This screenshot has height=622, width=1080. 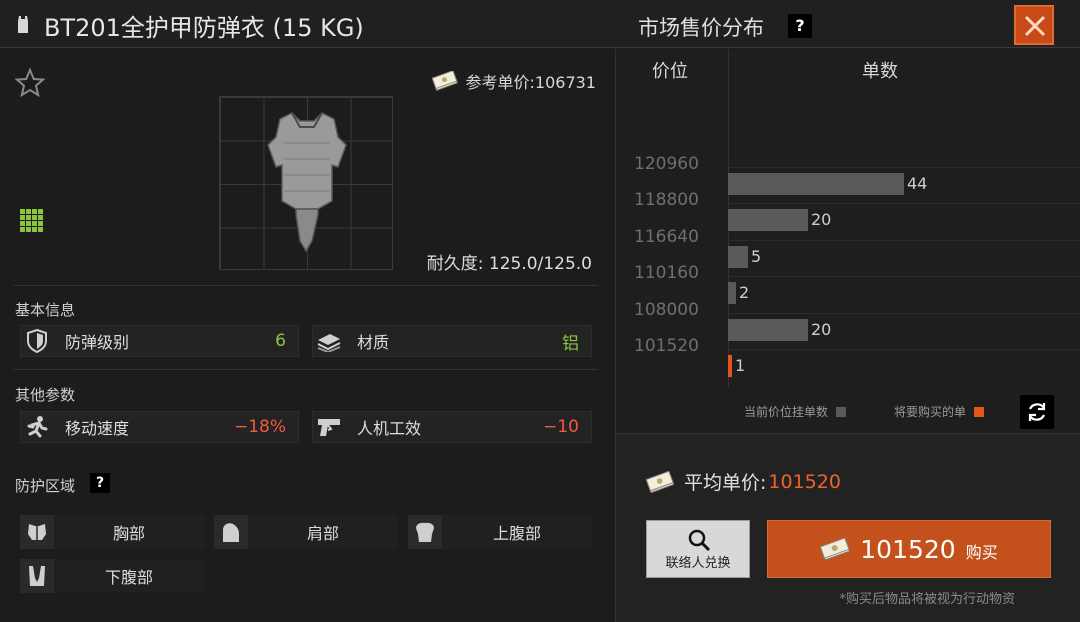 What do you see at coordinates (800, 26) in the screenshot?
I see `market-help-icon: ?` at bounding box center [800, 26].